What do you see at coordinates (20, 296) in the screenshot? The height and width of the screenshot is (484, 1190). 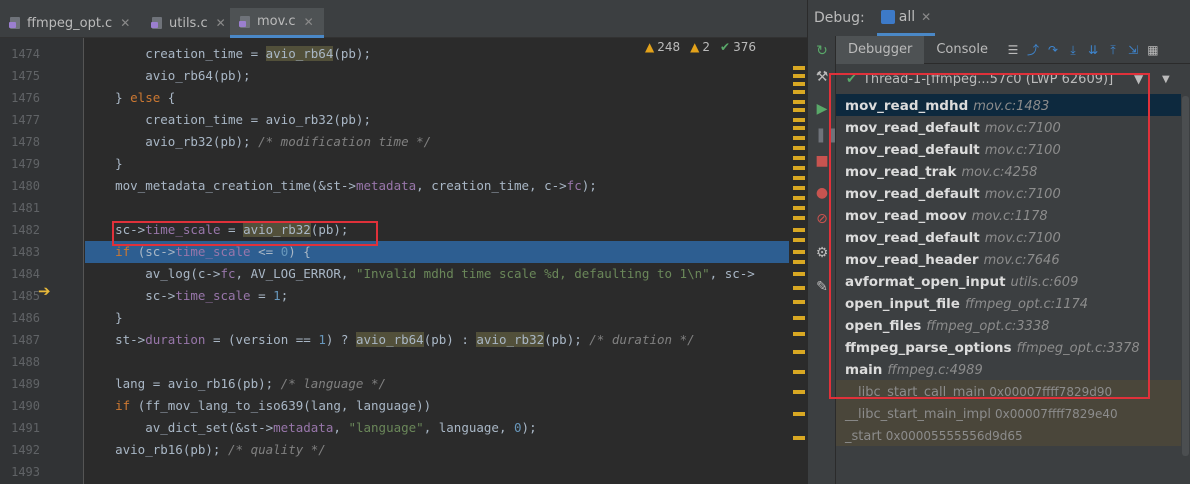 I see `line-number: 1485` at bounding box center [20, 296].